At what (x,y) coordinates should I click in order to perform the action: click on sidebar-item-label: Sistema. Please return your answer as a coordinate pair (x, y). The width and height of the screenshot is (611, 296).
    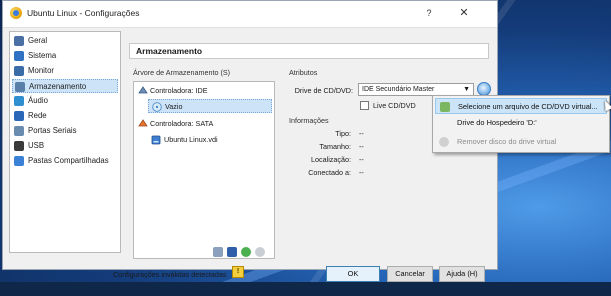
    Looking at the image, I should click on (42, 55).